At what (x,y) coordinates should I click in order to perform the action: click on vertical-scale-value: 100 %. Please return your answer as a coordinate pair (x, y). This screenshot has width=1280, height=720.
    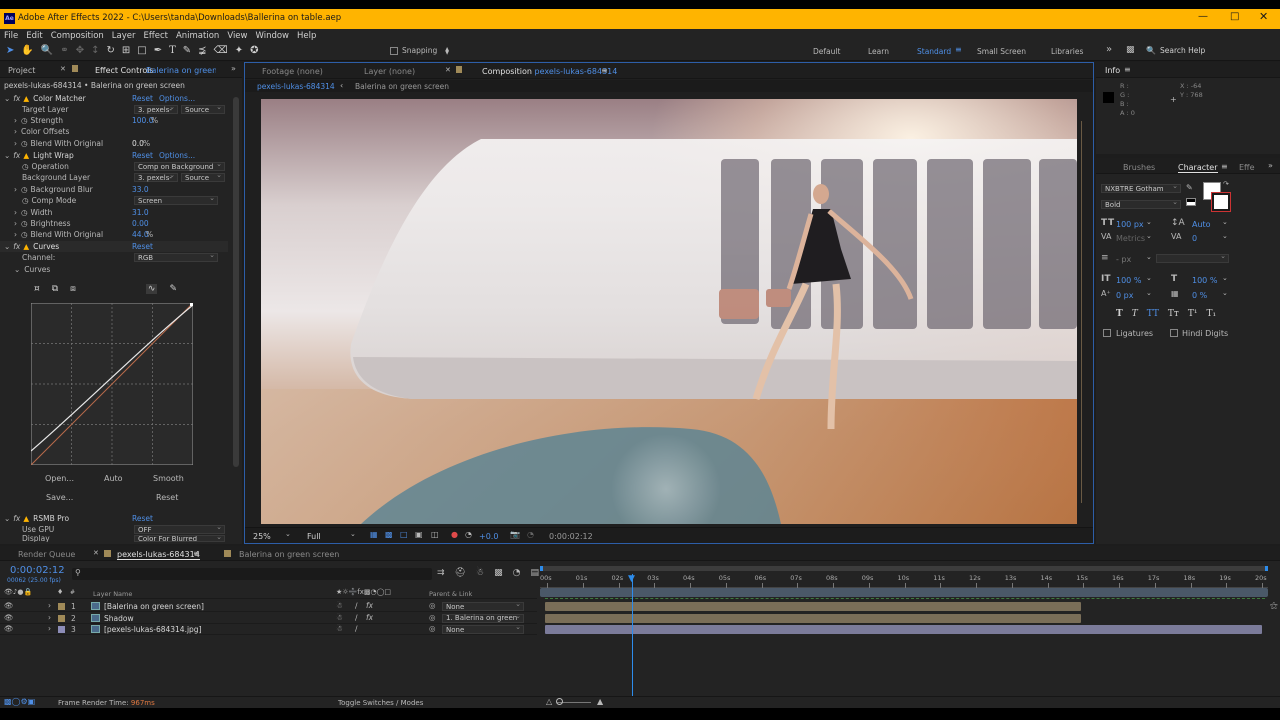
    Looking at the image, I should click on (1128, 280).